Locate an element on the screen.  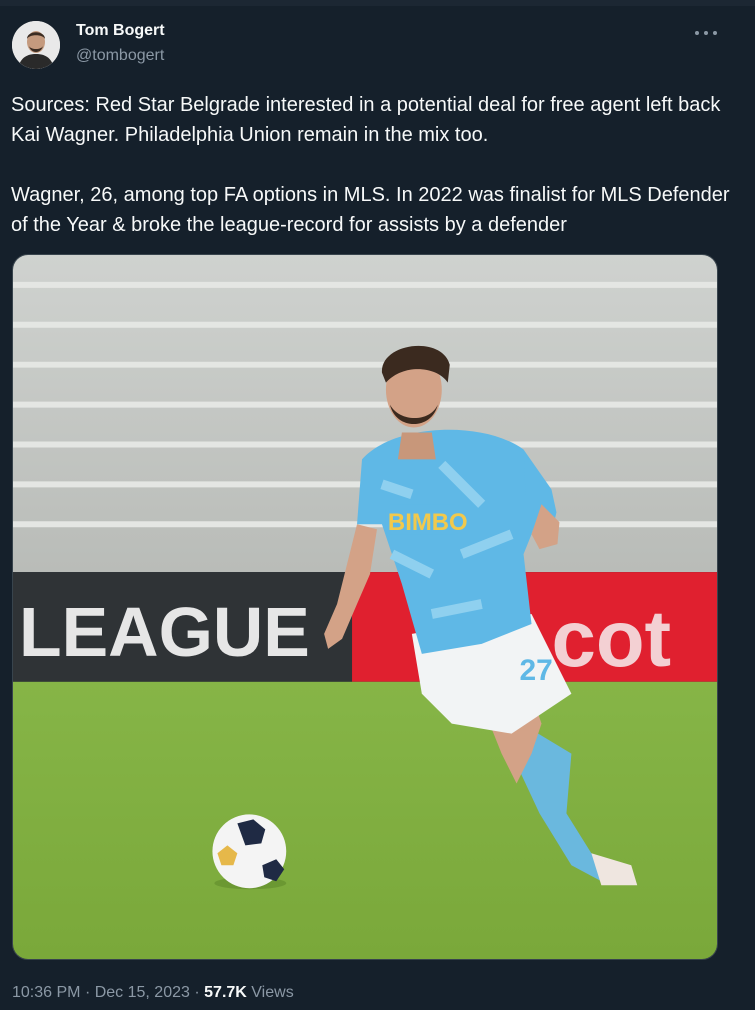
shorts-number: 27 is located at coordinates (536, 670).